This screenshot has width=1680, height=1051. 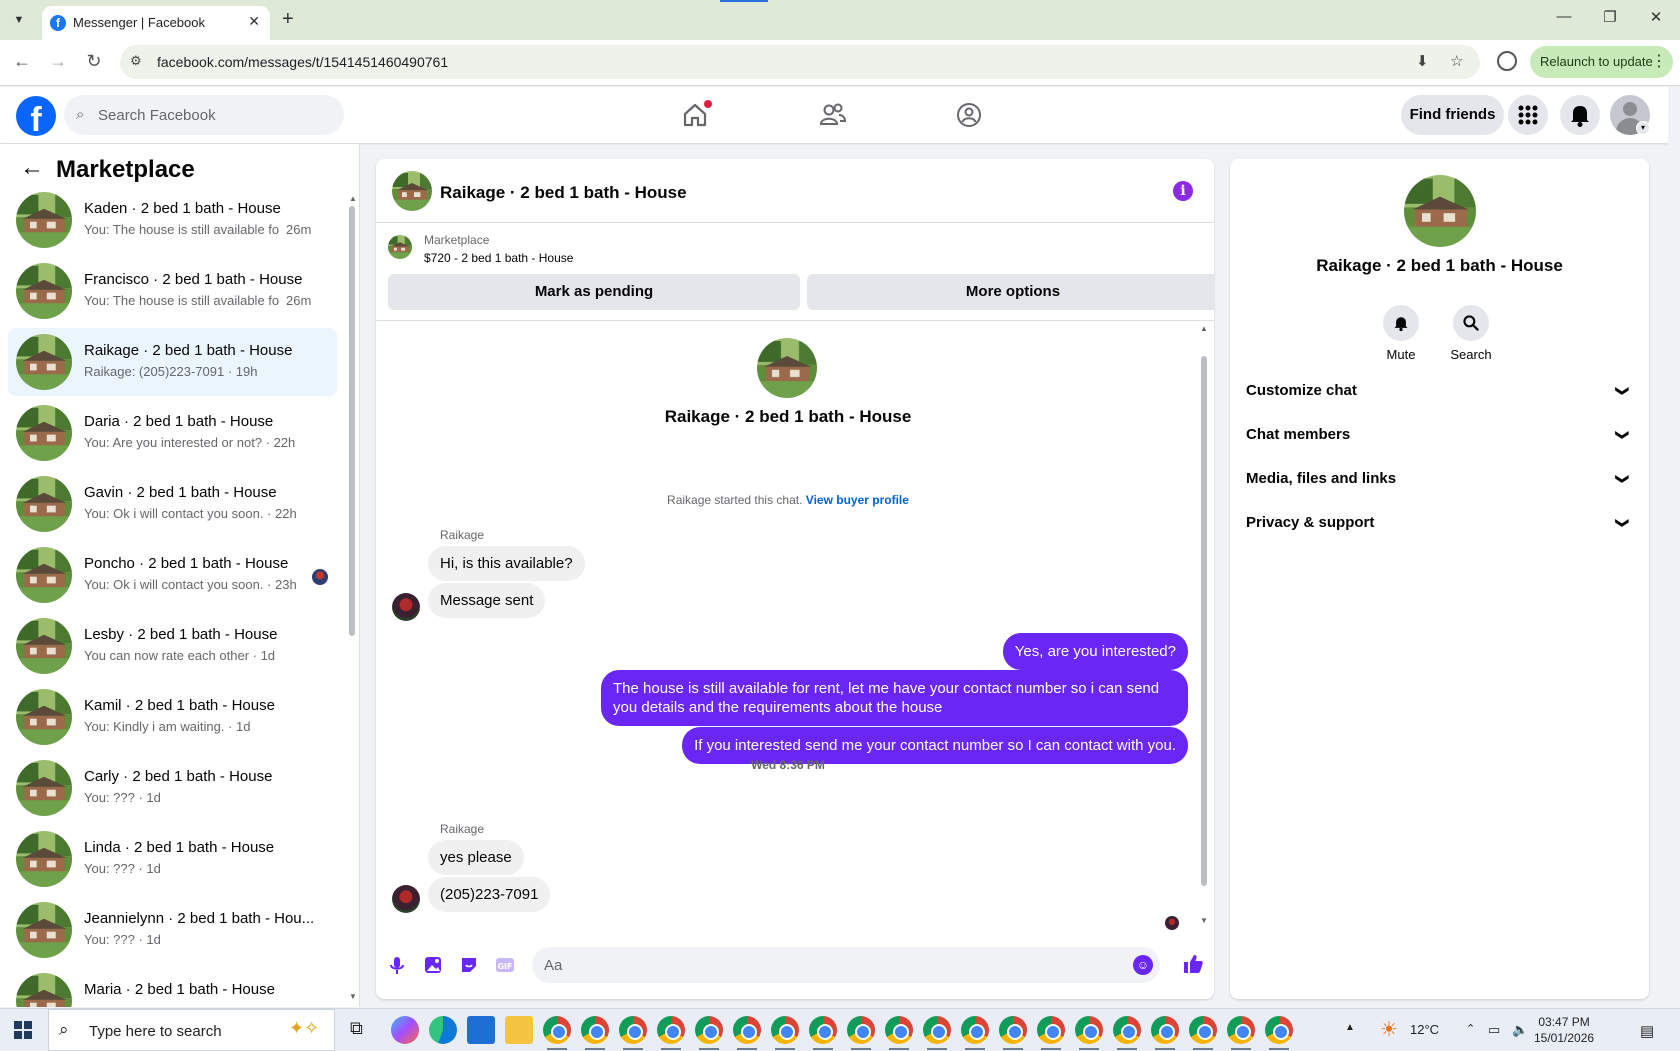 I want to click on notifications-bell-icon, so click(x=1580, y=115).